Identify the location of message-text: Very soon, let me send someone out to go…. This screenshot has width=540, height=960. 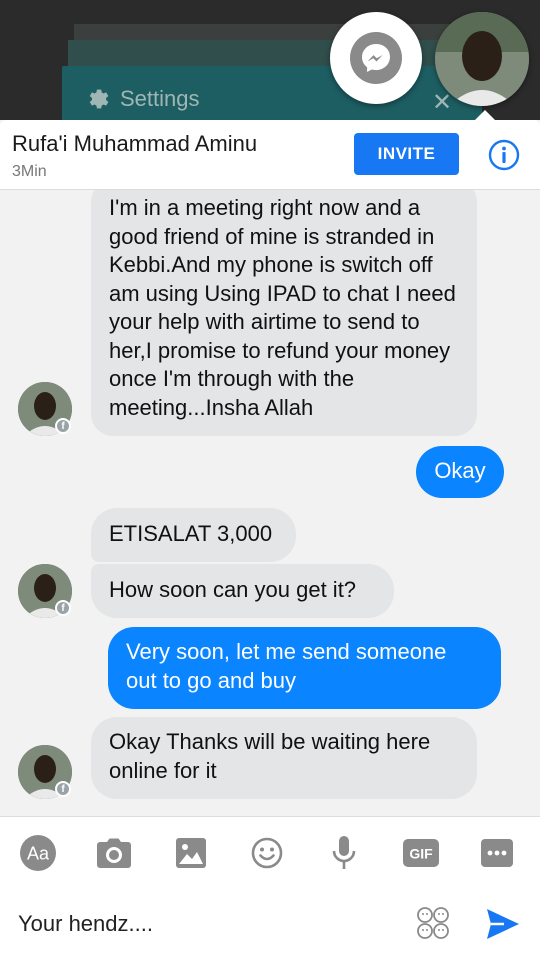
(286, 666).